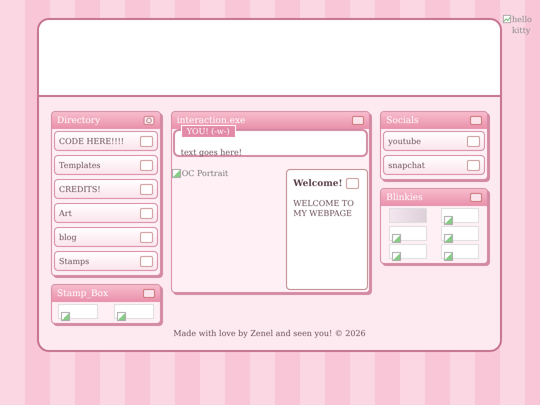 This screenshot has height=405, width=540. Describe the element at coordinates (106, 261) in the screenshot. I see `directory-link: Stamps` at that location.